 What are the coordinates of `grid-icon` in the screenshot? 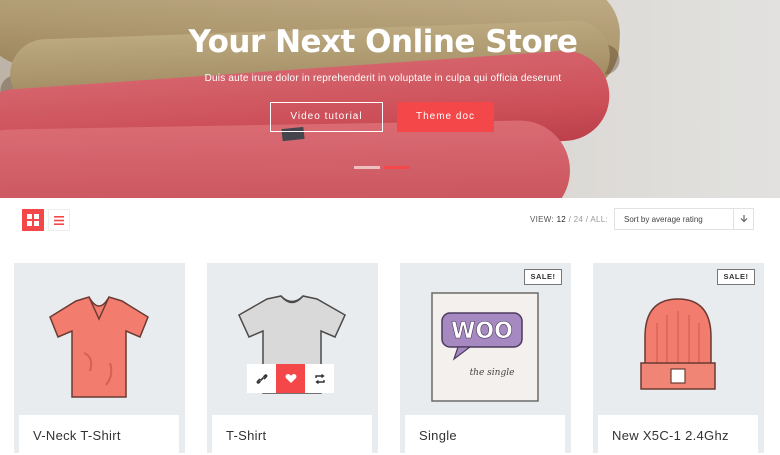 It's located at (33, 220).